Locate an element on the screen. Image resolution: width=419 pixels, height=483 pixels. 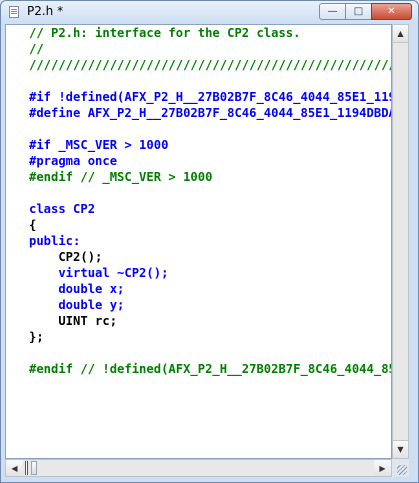
code-line: #pragma once is located at coordinates (73, 161).